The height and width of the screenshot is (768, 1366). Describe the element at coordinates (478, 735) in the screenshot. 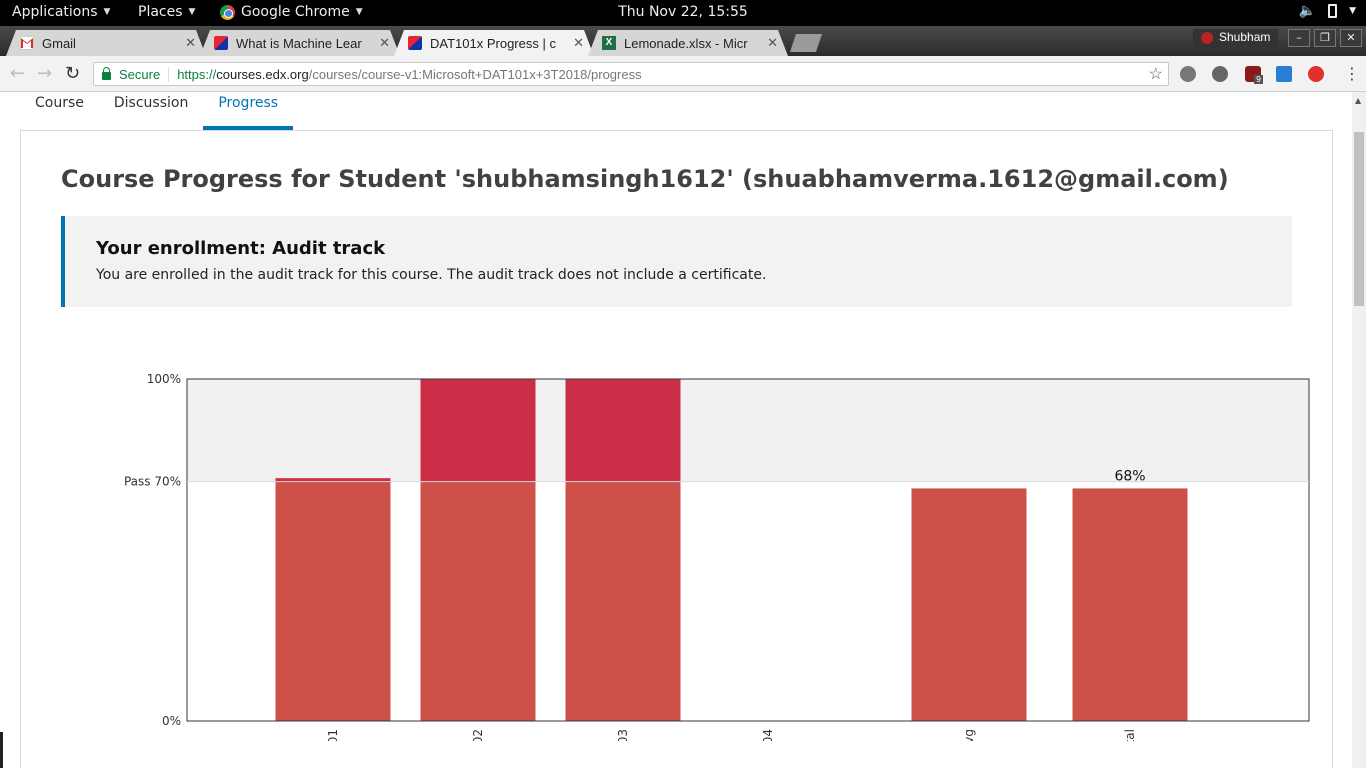

I see `x-tick-label: Lab 02` at that location.